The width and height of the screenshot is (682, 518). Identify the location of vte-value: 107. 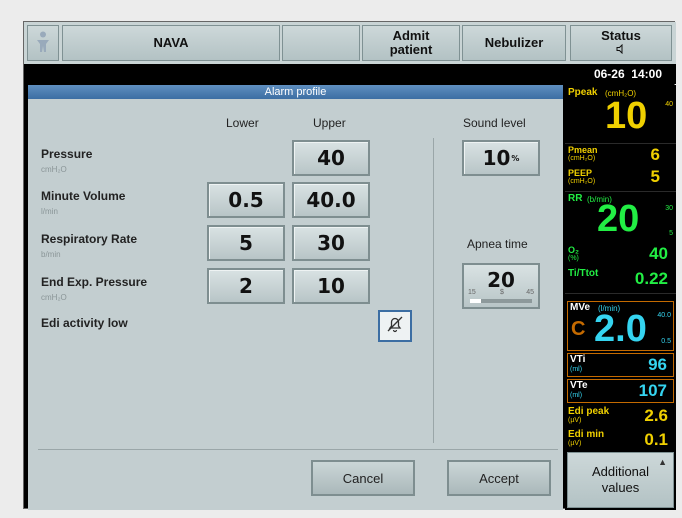
(652, 390).